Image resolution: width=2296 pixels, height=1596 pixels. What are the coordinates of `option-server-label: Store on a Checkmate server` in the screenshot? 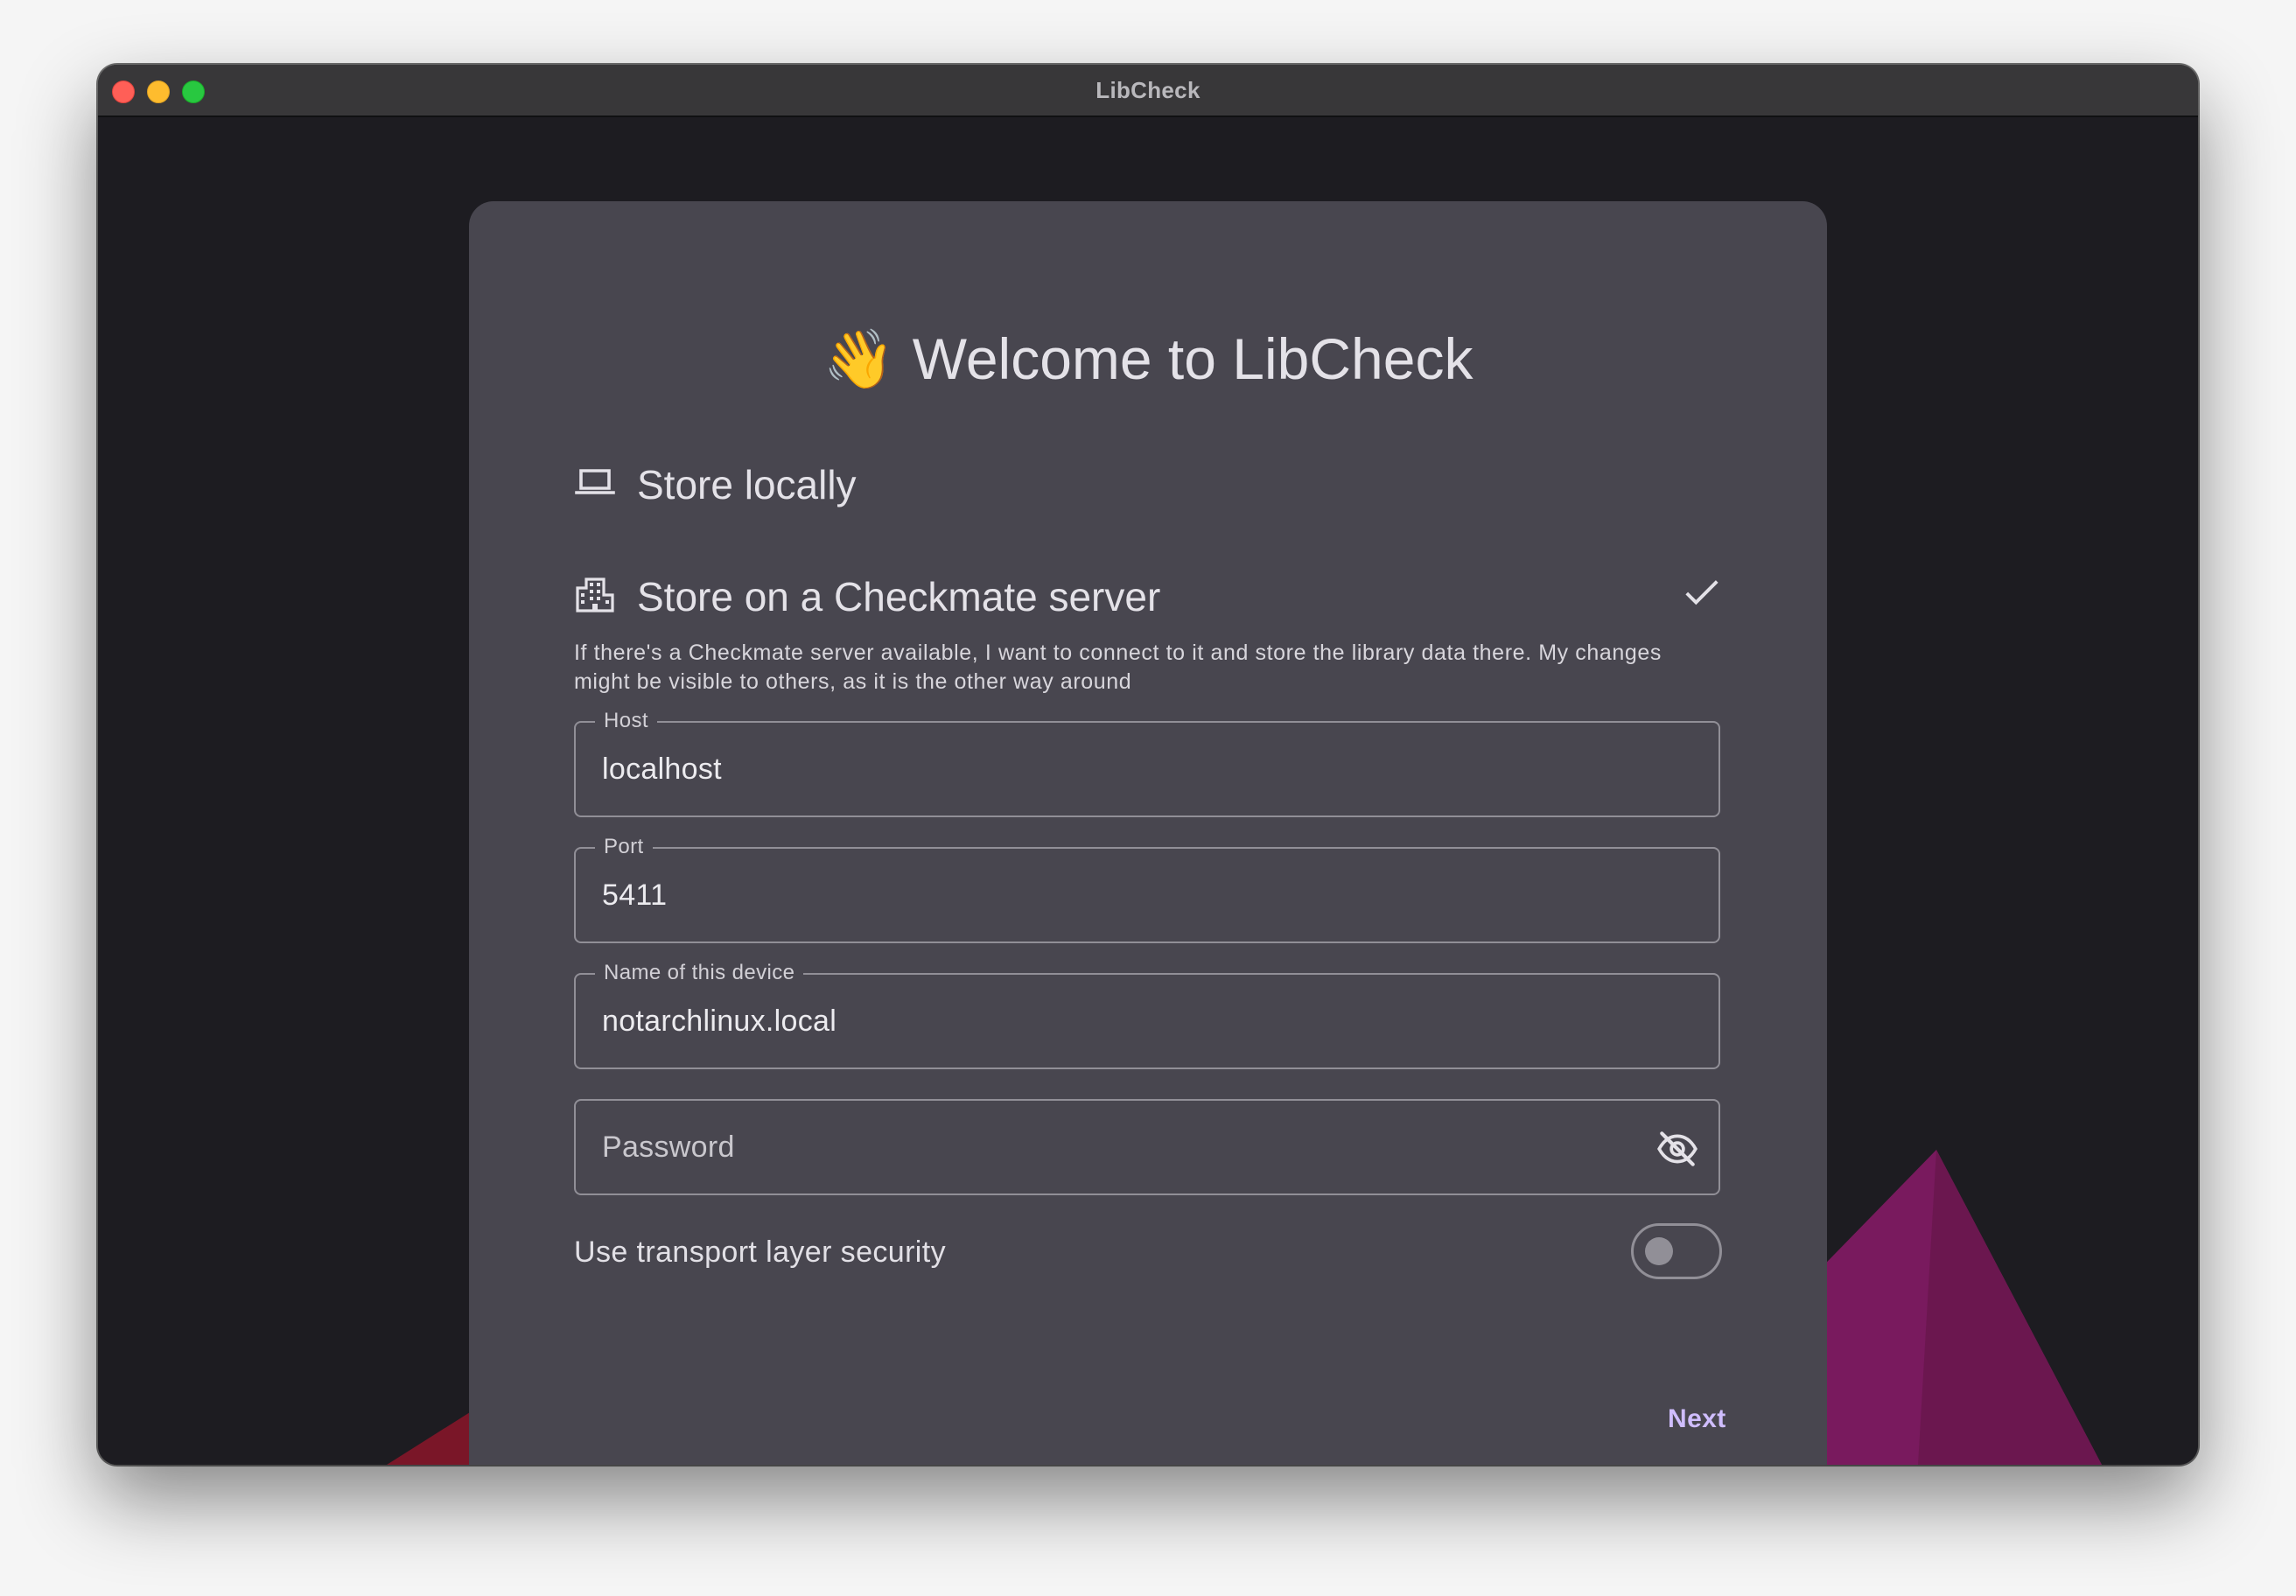 It's located at (899, 597).